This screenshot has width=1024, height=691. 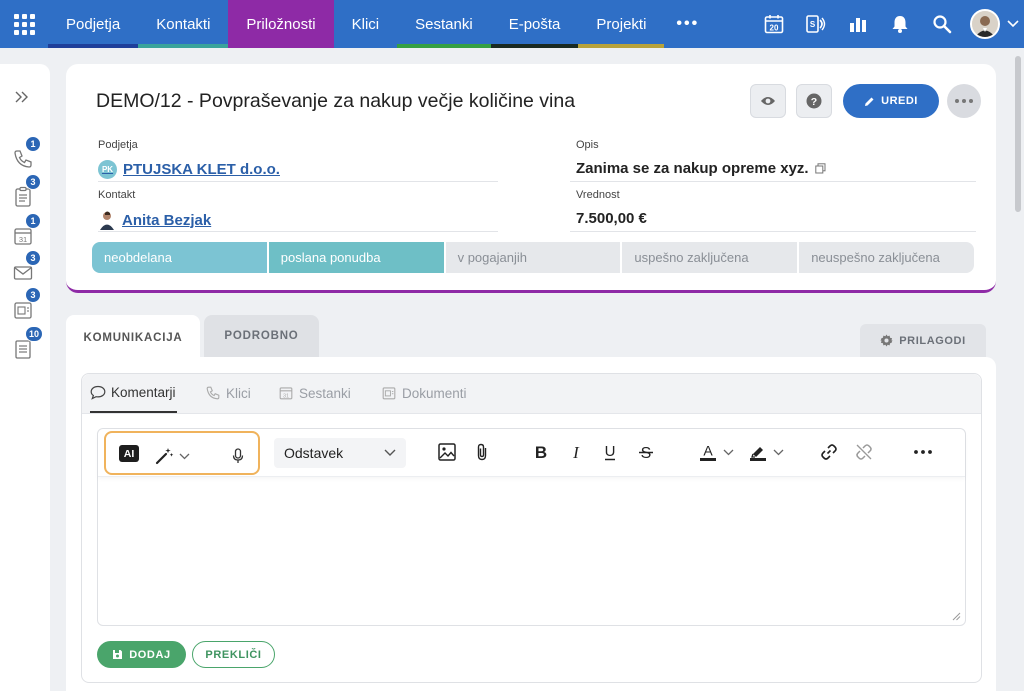 I want to click on sidebar-calls: 1, so click(x=27, y=154).